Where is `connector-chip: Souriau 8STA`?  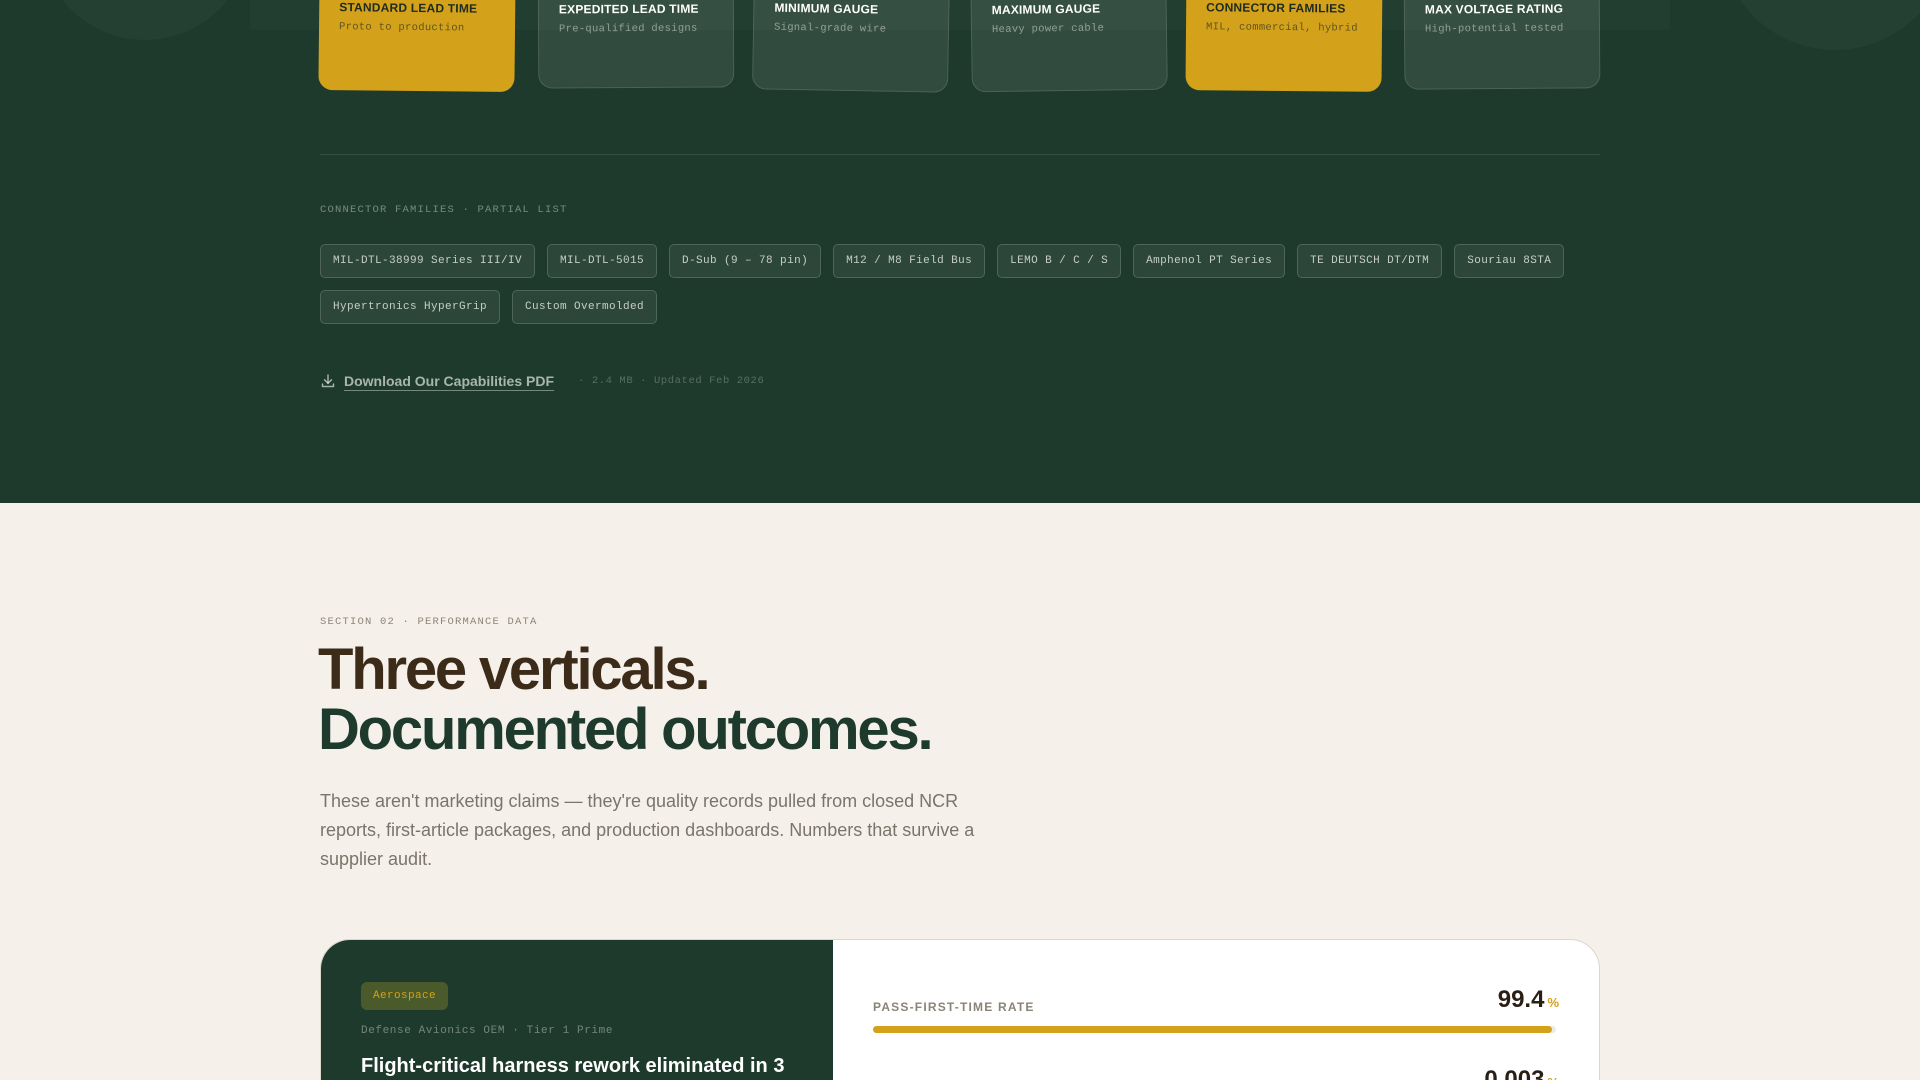 connector-chip: Souriau 8STA is located at coordinates (1509, 261).